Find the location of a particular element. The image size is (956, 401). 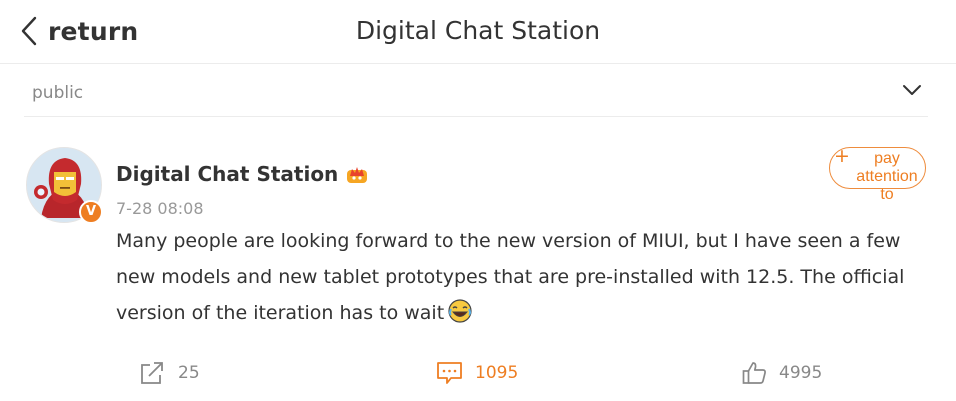

verified-icon: V is located at coordinates (91, 212).